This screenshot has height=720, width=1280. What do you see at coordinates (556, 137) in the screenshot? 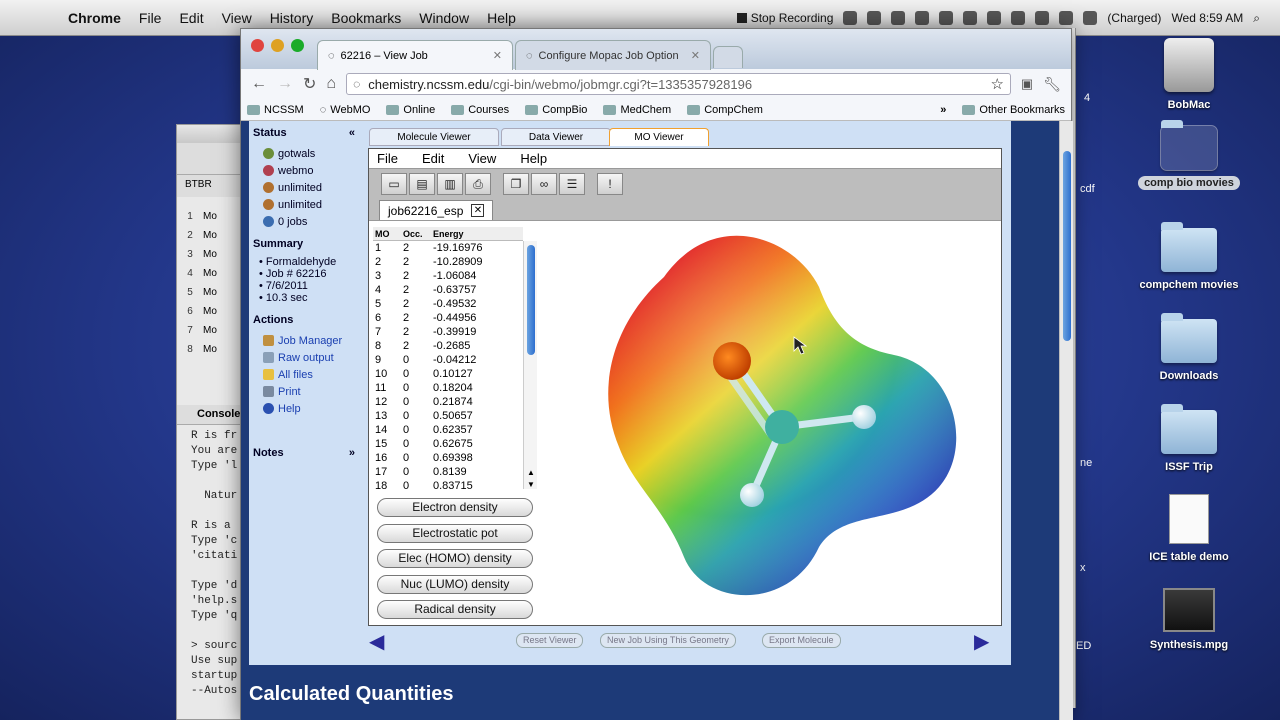
I see `tab-data-viewer: Data Viewer` at bounding box center [556, 137].